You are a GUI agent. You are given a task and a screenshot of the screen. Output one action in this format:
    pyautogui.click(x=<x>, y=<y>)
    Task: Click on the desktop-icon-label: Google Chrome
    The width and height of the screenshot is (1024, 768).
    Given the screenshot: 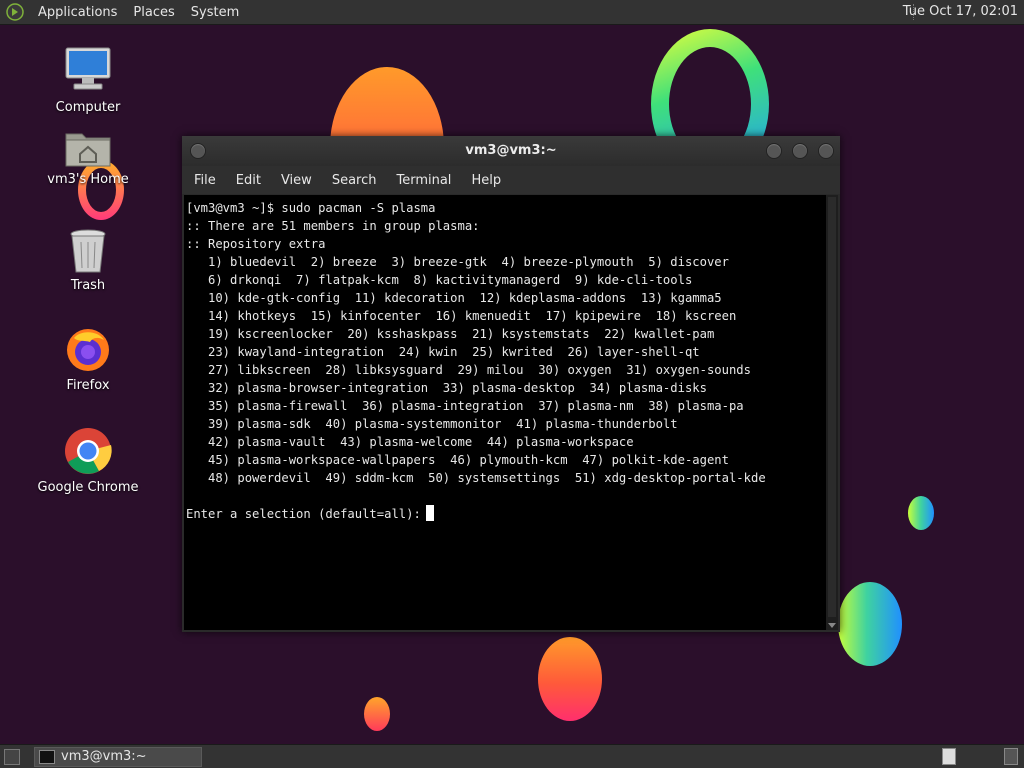 What is the action you would take?
    pyautogui.click(x=88, y=487)
    